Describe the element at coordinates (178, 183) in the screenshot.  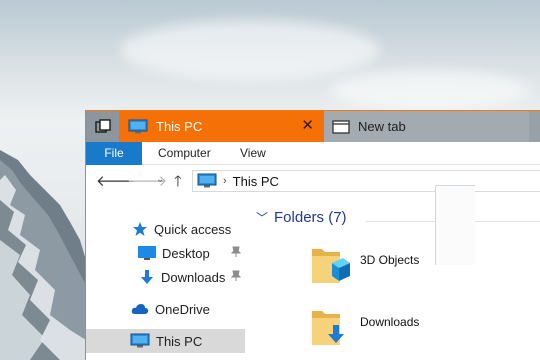
I see `up-button: 🡑` at that location.